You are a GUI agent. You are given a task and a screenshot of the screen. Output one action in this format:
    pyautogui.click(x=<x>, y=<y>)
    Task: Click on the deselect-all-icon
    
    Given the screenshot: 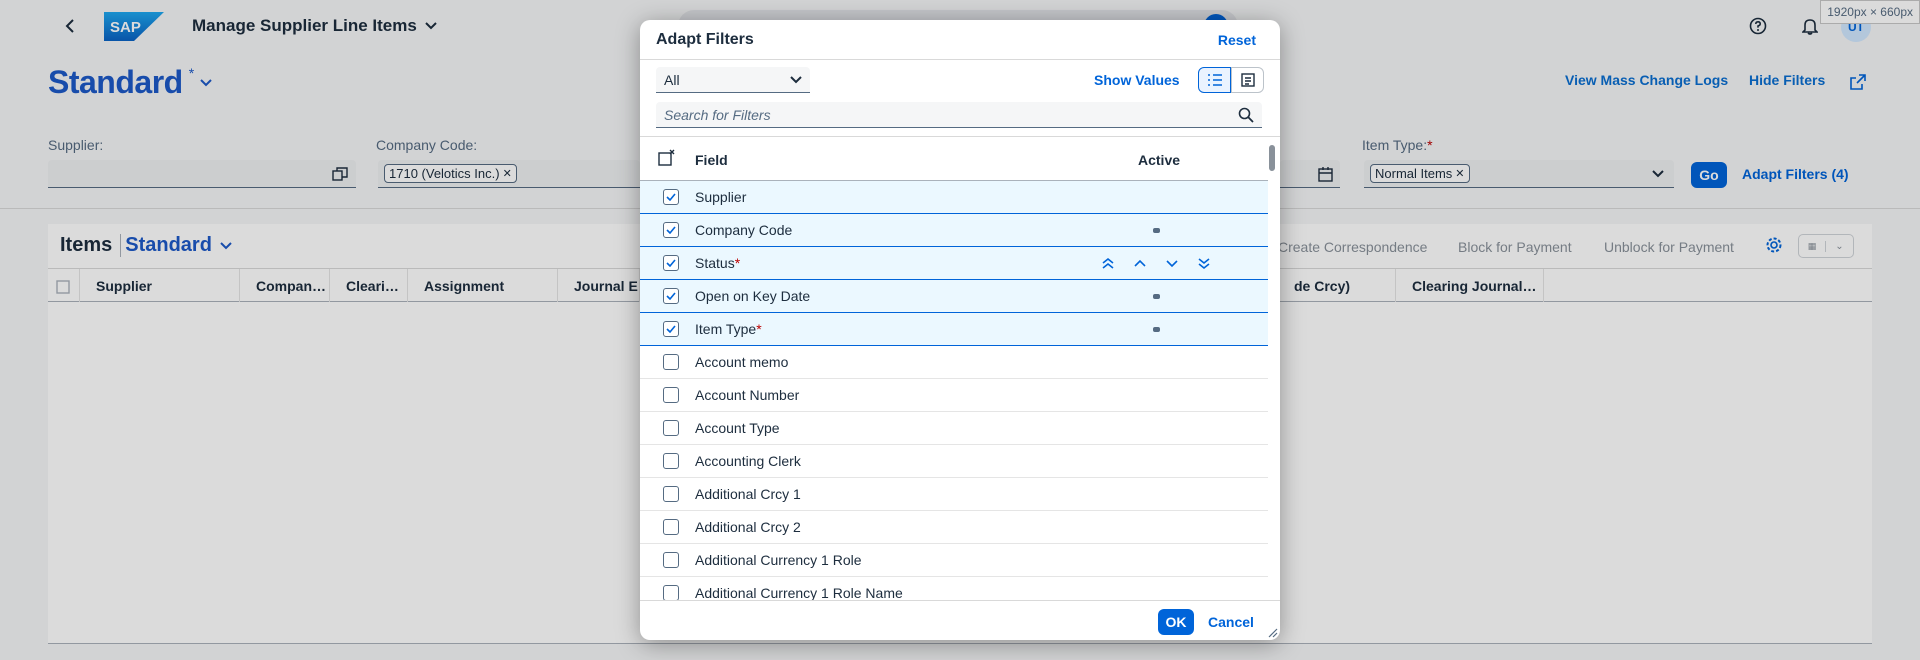 What is the action you would take?
    pyautogui.click(x=667, y=158)
    